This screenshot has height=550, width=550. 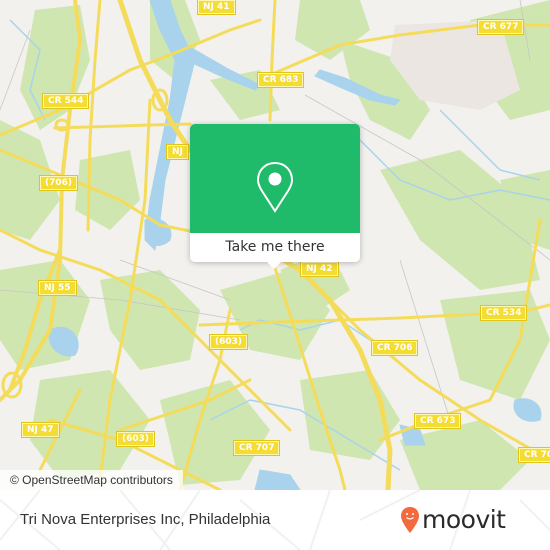 I want to click on road-label-nj42: NJ 42, so click(x=319, y=269).